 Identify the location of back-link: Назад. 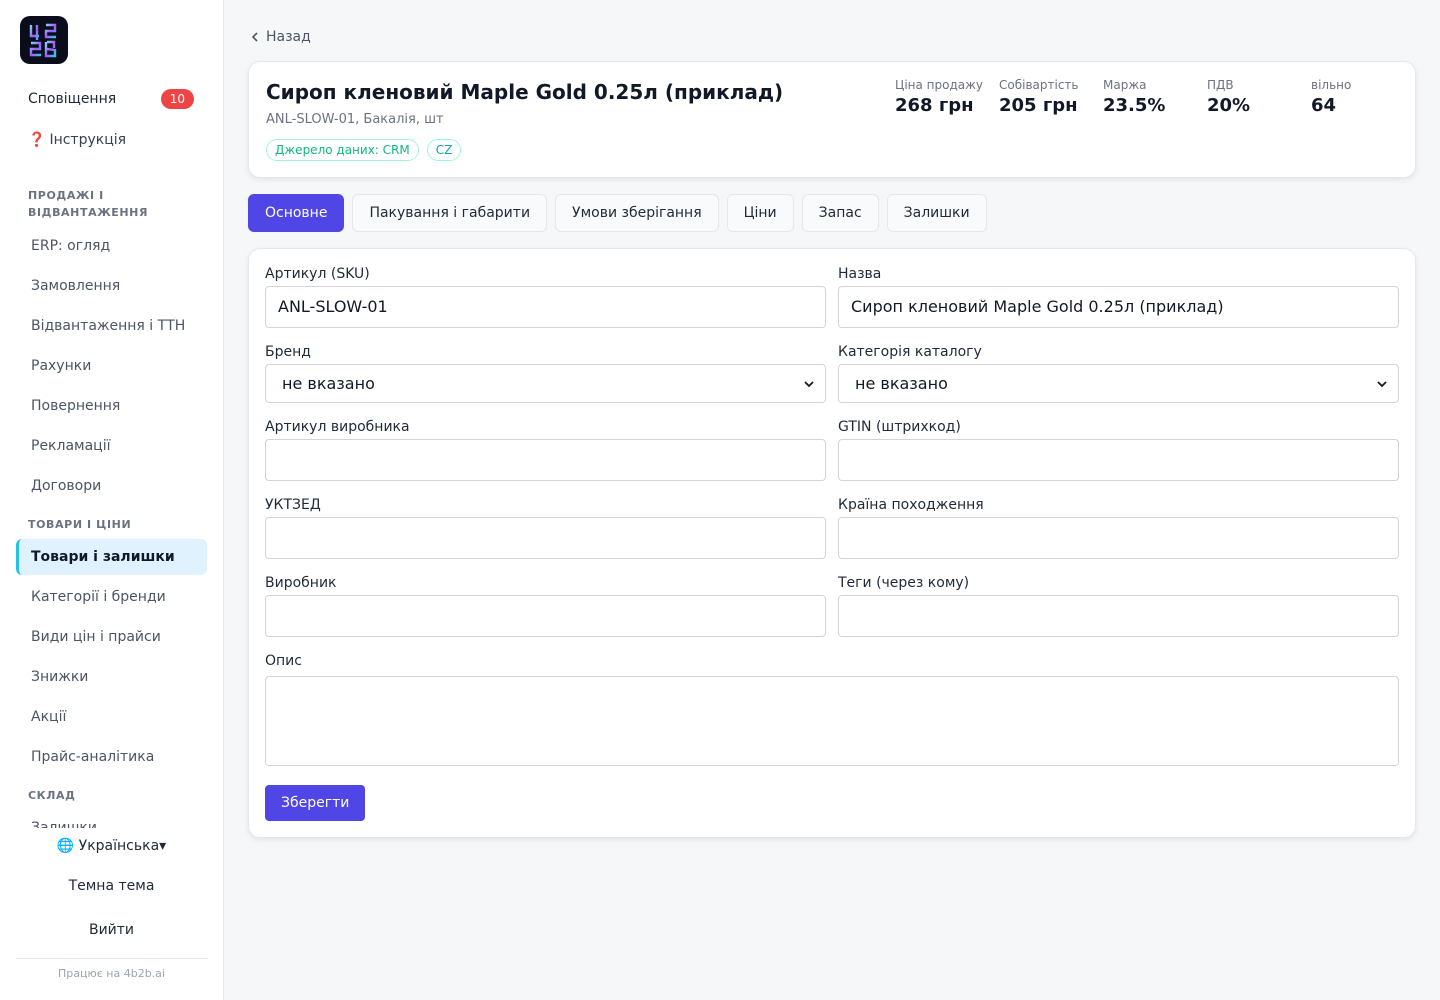
(280, 37).